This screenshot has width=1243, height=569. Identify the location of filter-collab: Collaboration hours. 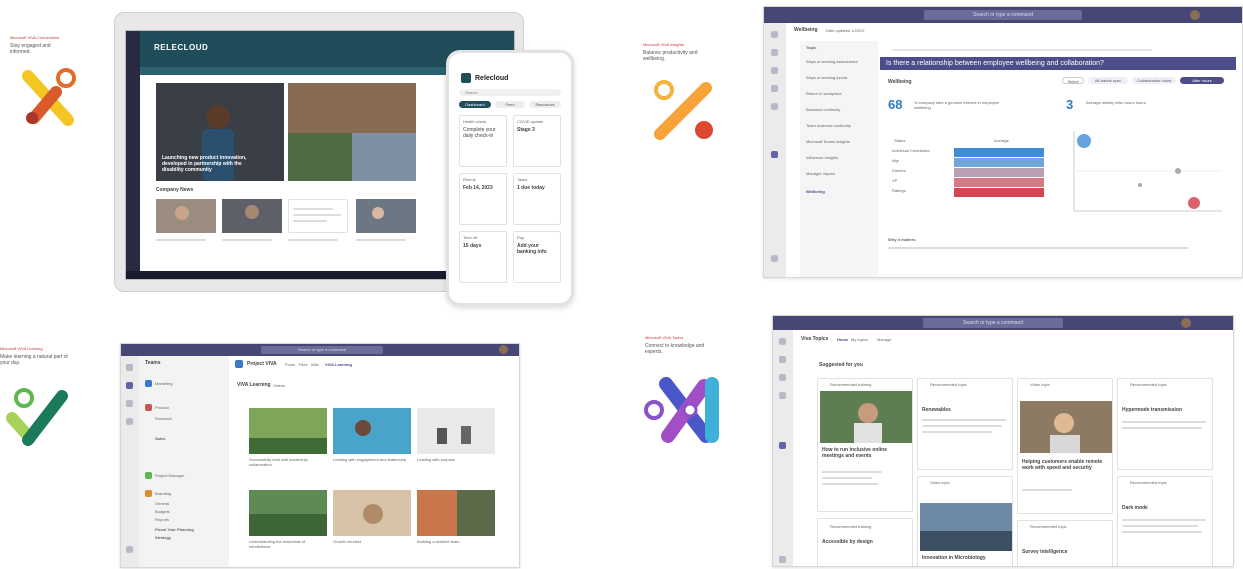
(1154, 80).